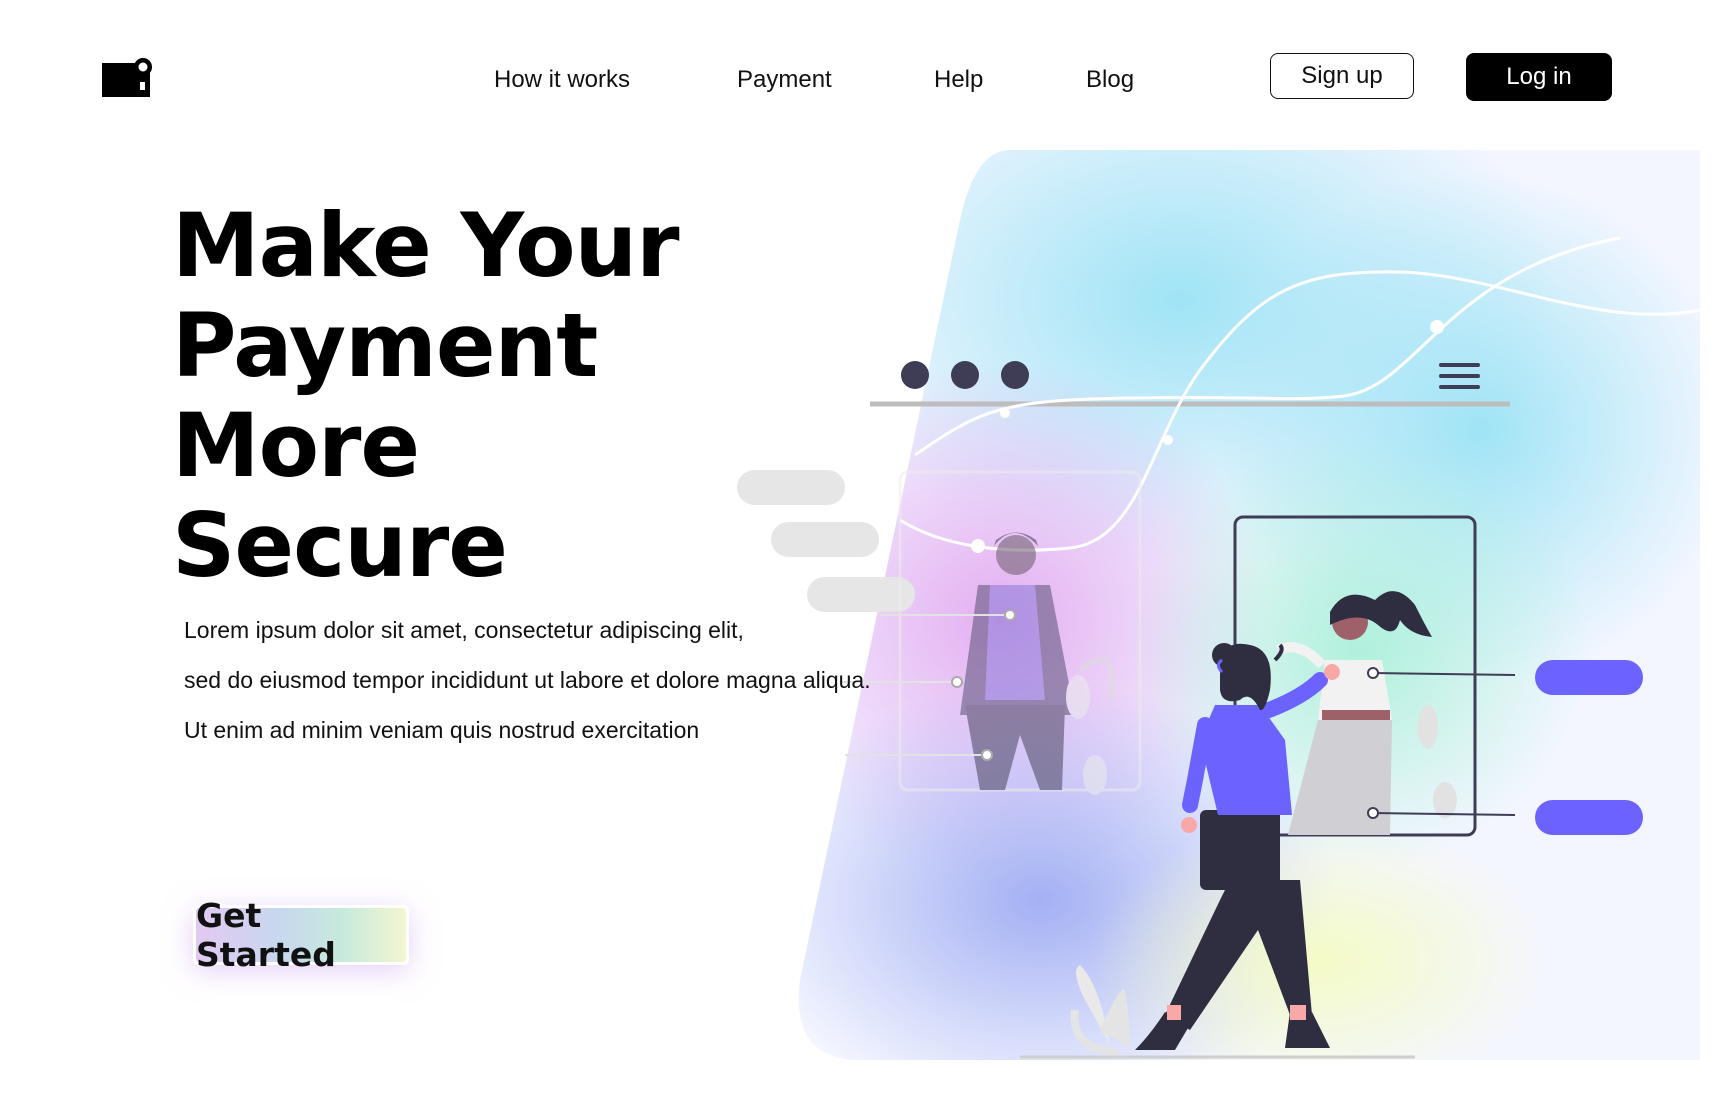 This screenshot has height=1117, width=1728. Describe the element at coordinates (1110, 80) in the screenshot. I see `nav-blog: Blog` at that location.